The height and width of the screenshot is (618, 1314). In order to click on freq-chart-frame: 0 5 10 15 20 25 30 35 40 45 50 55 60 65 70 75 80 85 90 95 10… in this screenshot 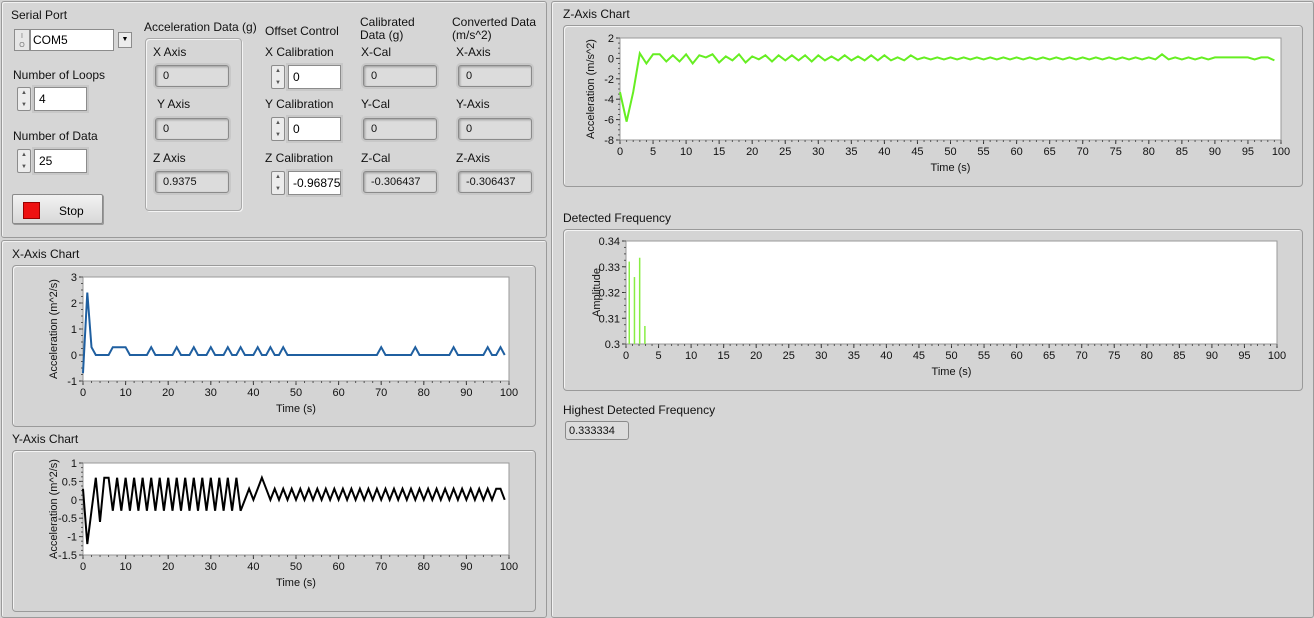, I will do `click(933, 310)`.